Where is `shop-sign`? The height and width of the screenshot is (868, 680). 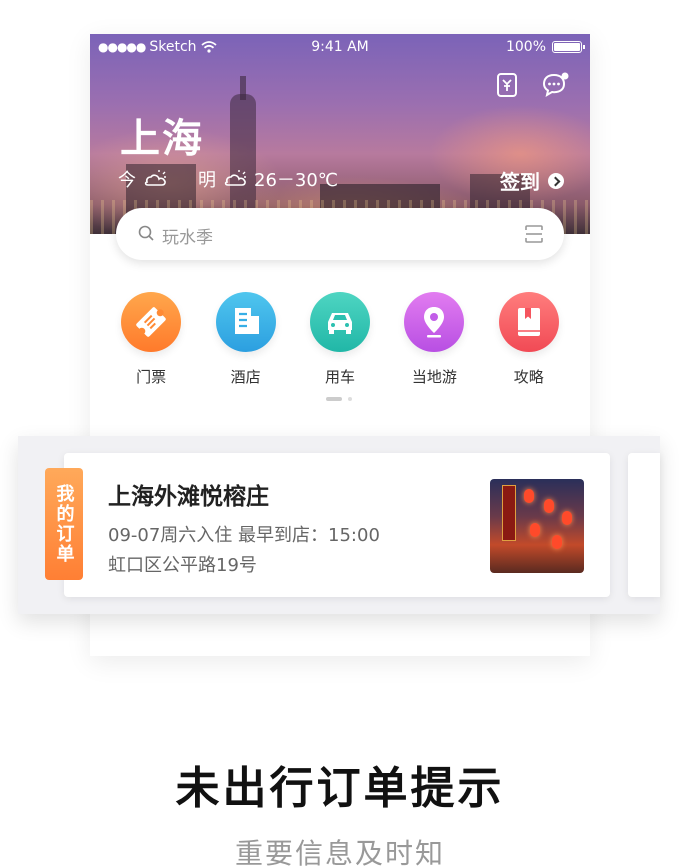 shop-sign is located at coordinates (509, 513).